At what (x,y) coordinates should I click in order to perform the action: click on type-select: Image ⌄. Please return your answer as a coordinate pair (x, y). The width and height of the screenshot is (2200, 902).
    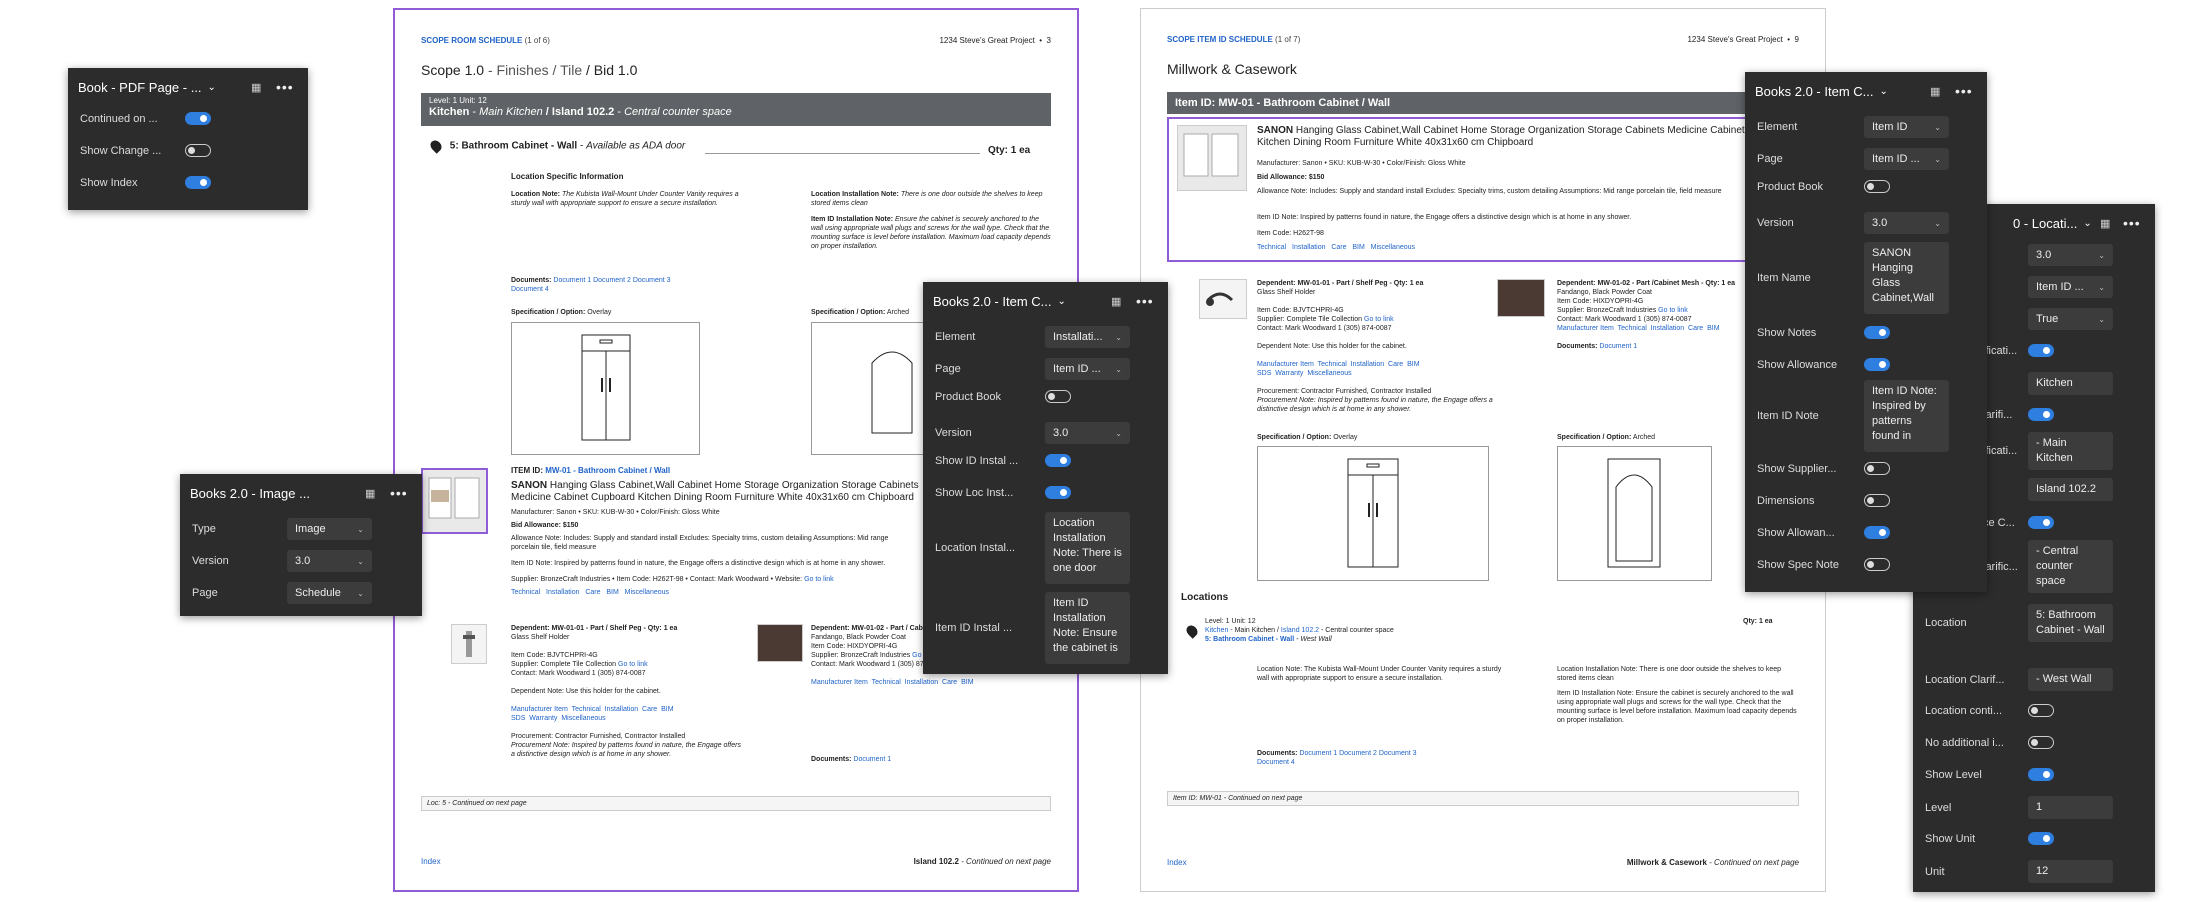
    Looking at the image, I should click on (329, 529).